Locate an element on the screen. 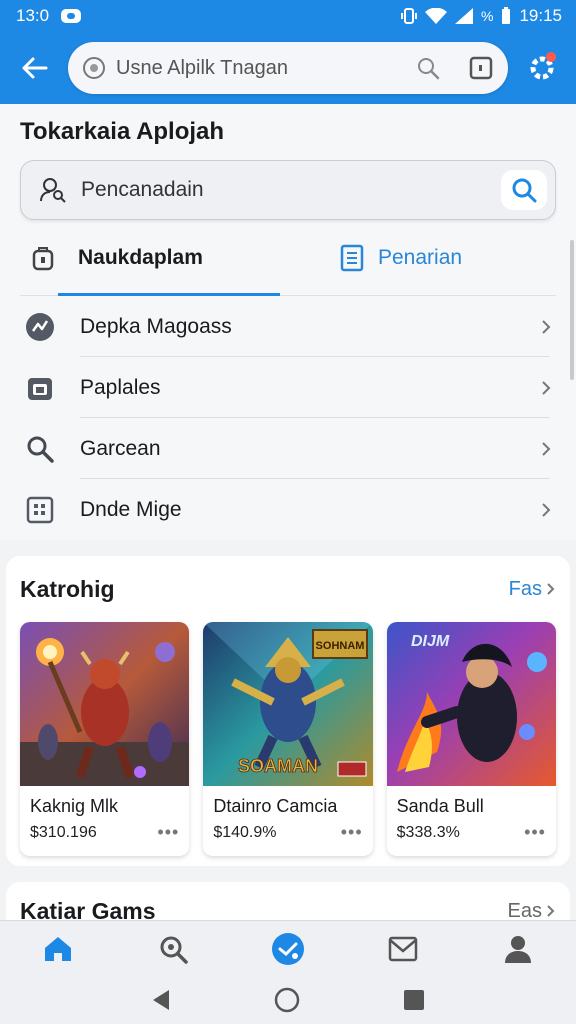 The image size is (576, 1024). menu-item-depka-magoass: Depka Magoass is located at coordinates (288, 326).